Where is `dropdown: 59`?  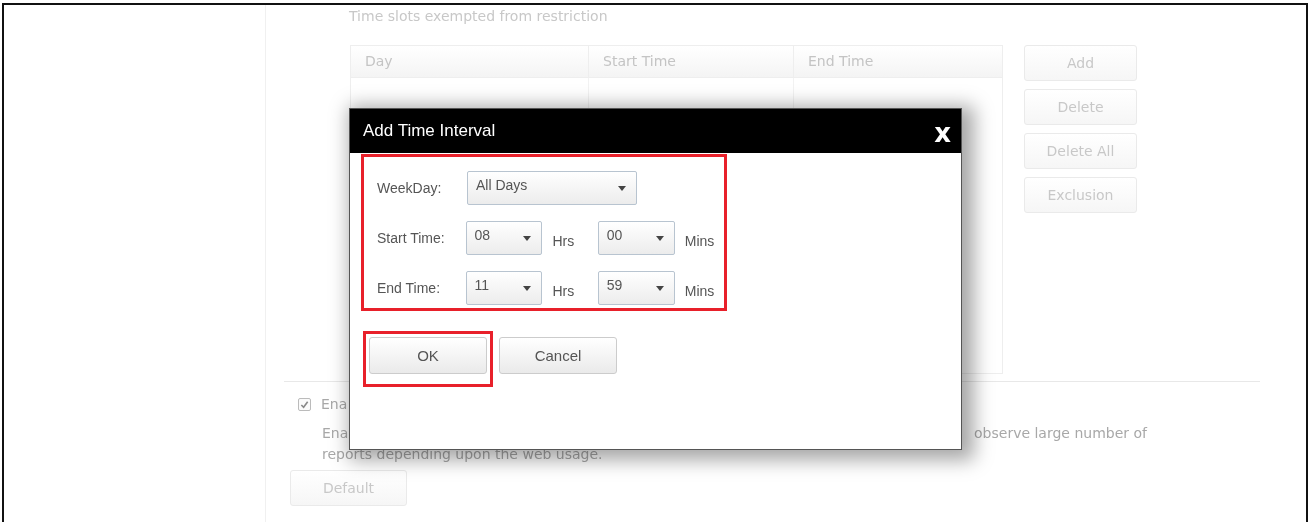
dropdown: 59 is located at coordinates (636, 288).